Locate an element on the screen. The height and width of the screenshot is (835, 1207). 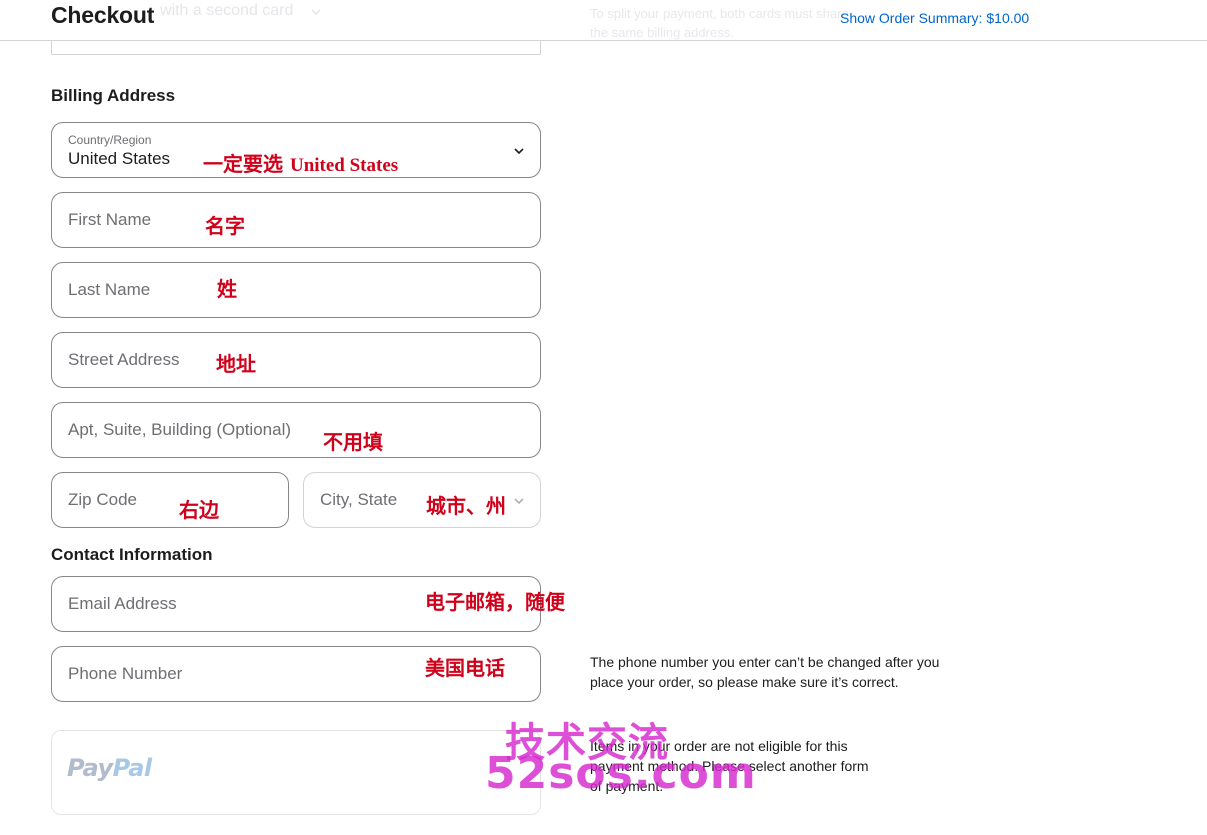
apt-suite-field-wrapper is located at coordinates (296, 430).